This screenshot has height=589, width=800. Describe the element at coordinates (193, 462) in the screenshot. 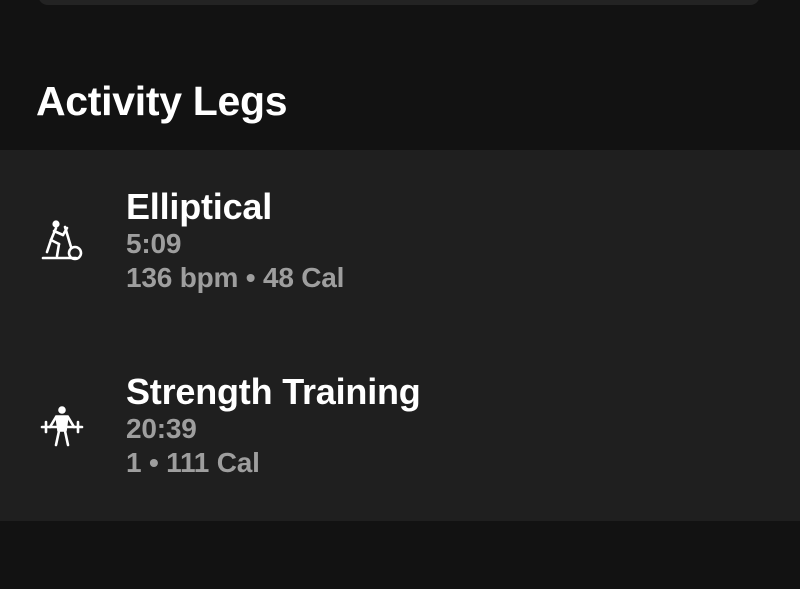

I see `activity-stats: 1 • 111 Cal` at that location.